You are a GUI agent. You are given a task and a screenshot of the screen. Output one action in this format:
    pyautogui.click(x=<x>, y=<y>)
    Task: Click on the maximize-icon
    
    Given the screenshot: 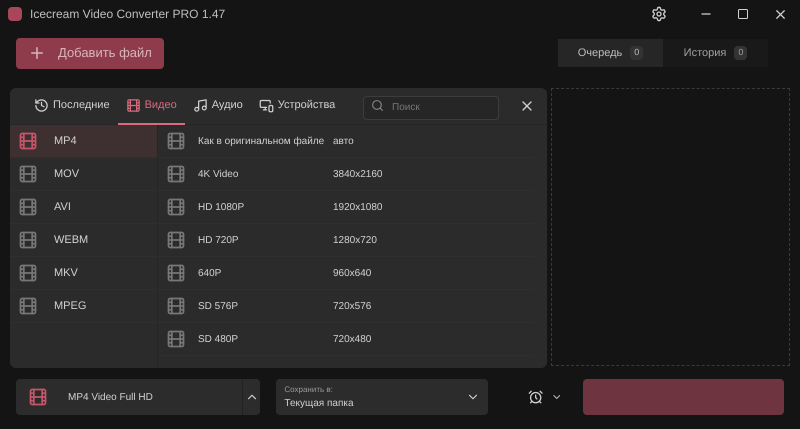 What is the action you would take?
    pyautogui.click(x=743, y=14)
    